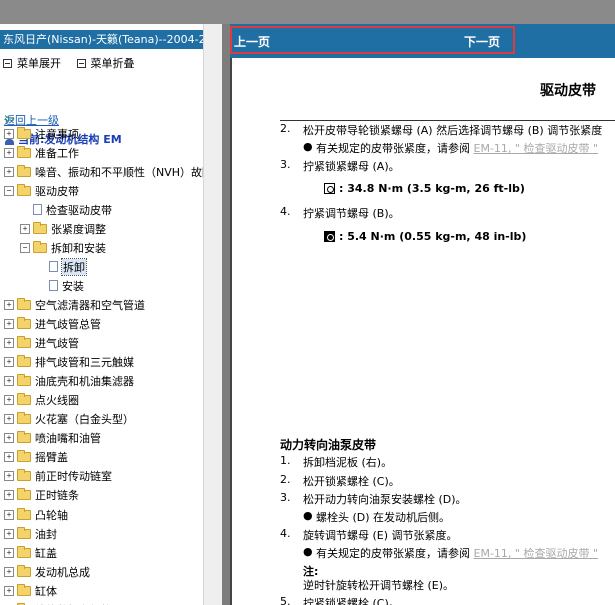  What do you see at coordinates (68, 324) in the screenshot?
I see `tree-item-label: 进气歧管总管` at bounding box center [68, 324].